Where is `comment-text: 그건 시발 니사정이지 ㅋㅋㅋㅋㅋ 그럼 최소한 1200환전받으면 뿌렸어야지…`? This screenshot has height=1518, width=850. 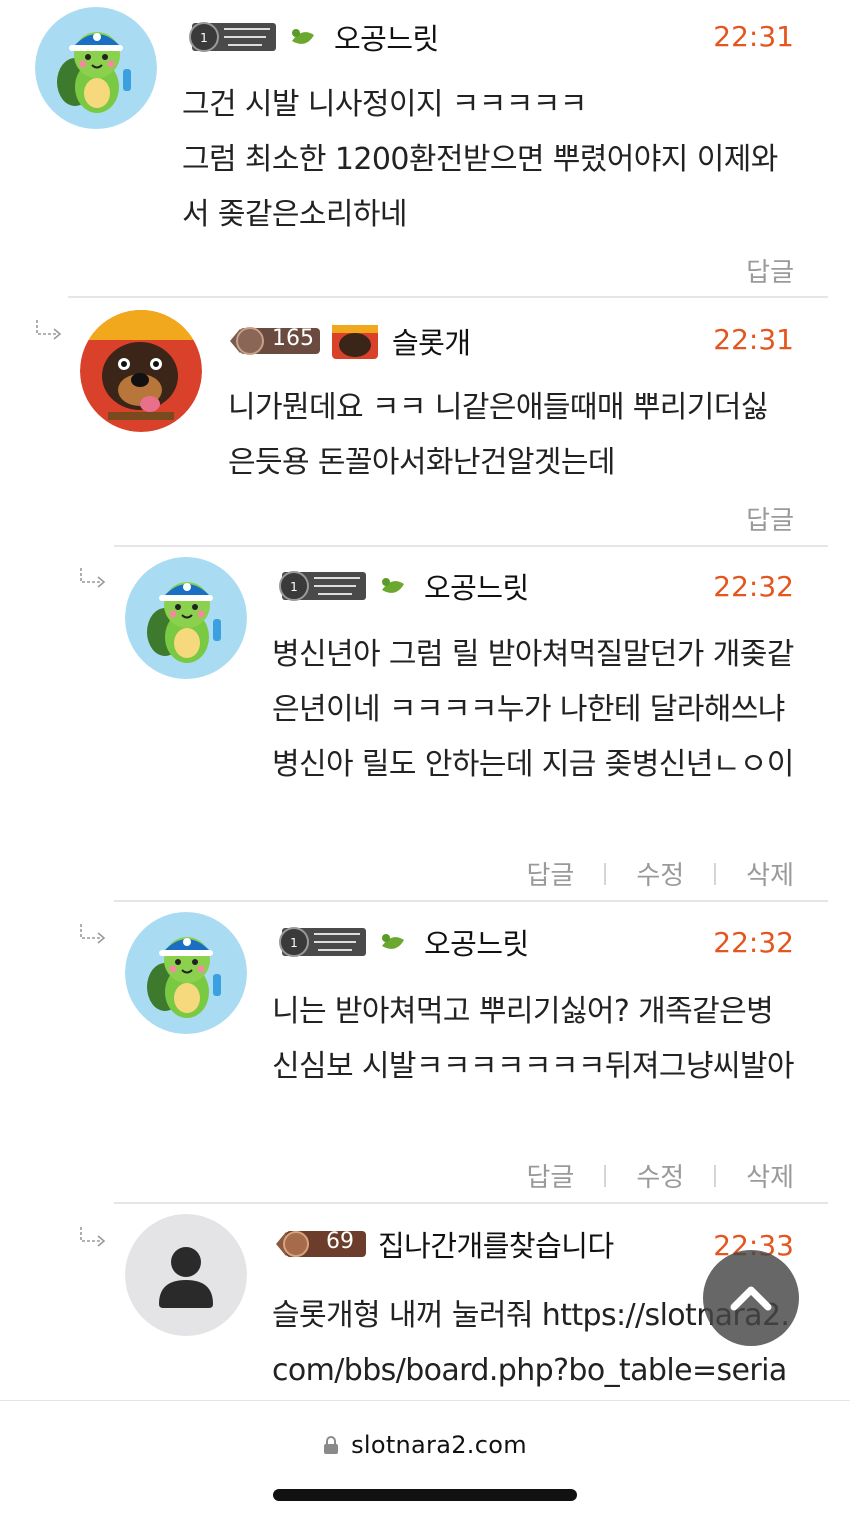 comment-text: 그건 시발 니사정이지 ㅋㅋㅋㅋㅋ 그럼 최소한 1200환전받으면 뿌렸어야지… is located at coordinates (480, 159).